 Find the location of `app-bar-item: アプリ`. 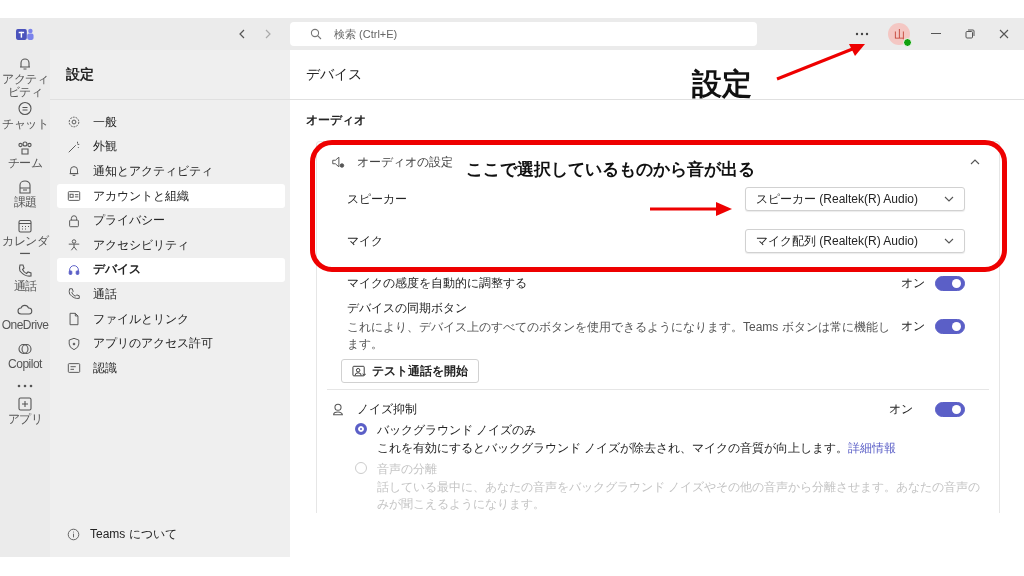

app-bar-item: アプリ is located at coordinates (25, 414).